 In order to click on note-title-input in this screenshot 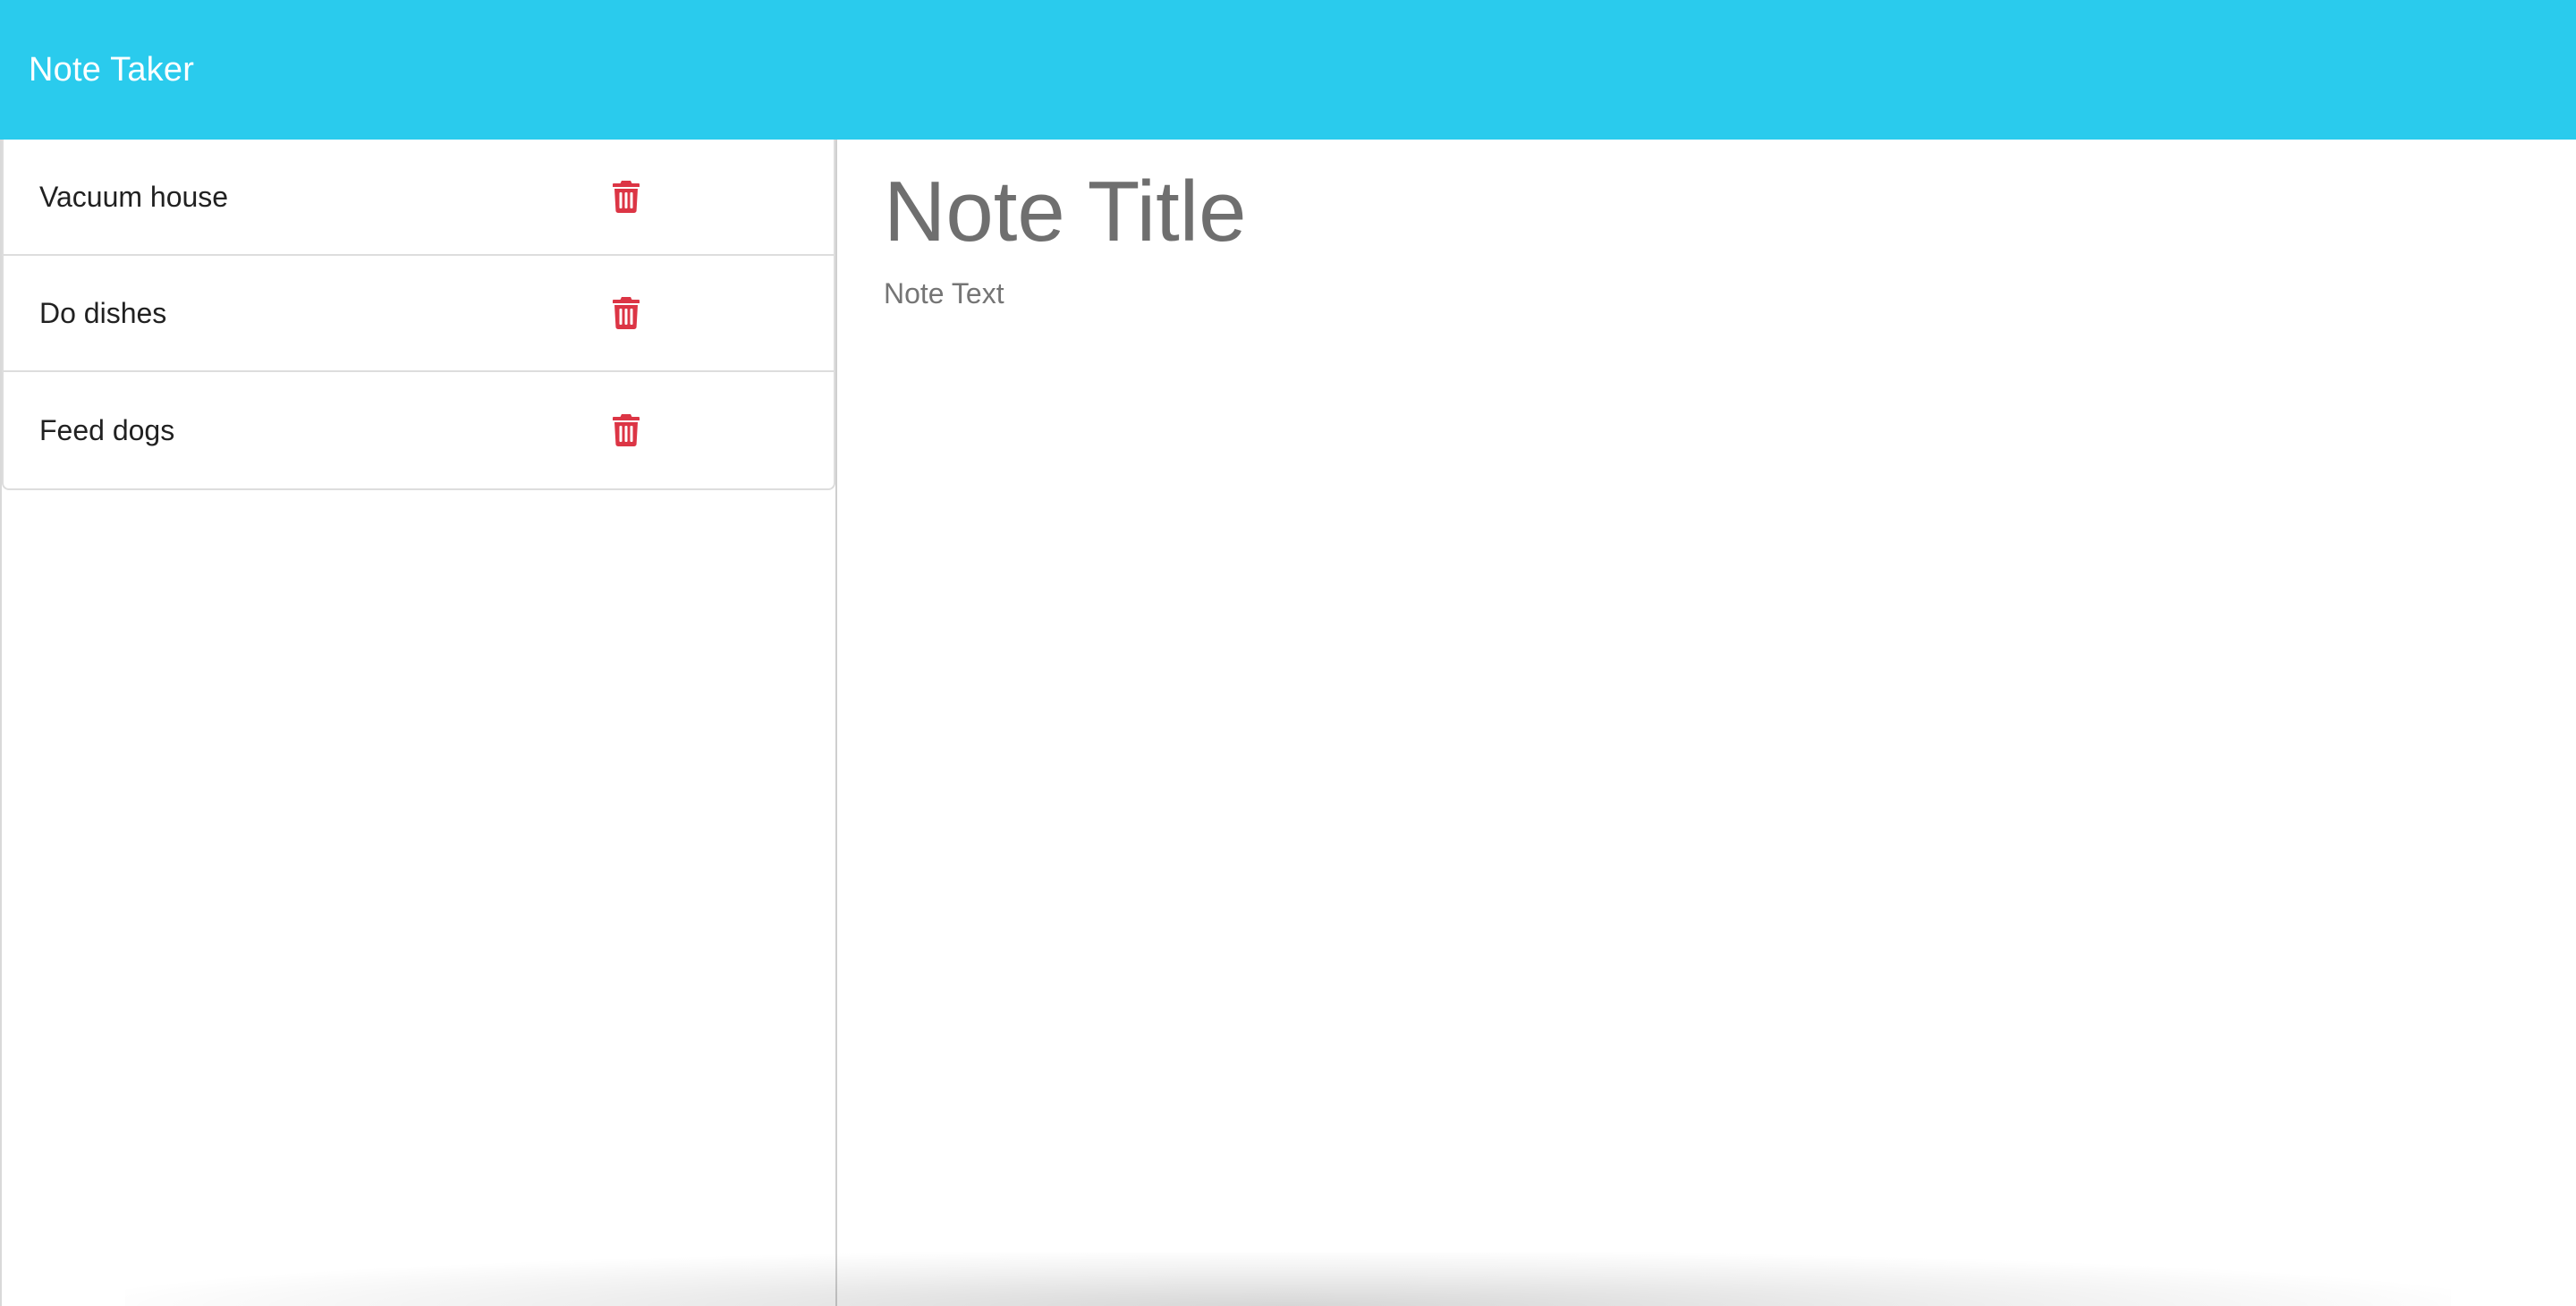, I will do `click(1689, 212)`.